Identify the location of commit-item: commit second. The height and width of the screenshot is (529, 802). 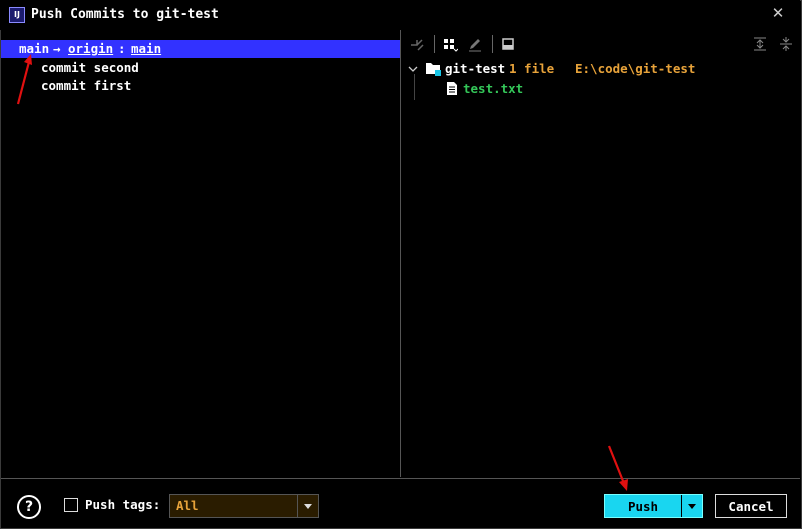
(90, 67).